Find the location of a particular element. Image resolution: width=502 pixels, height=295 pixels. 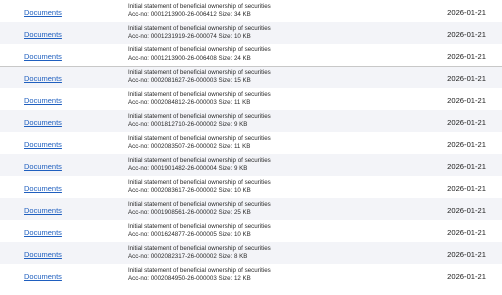

filing-details: Acc-no: 0002083507-26-000002 Size: 11 KB is located at coordinates (189, 146).